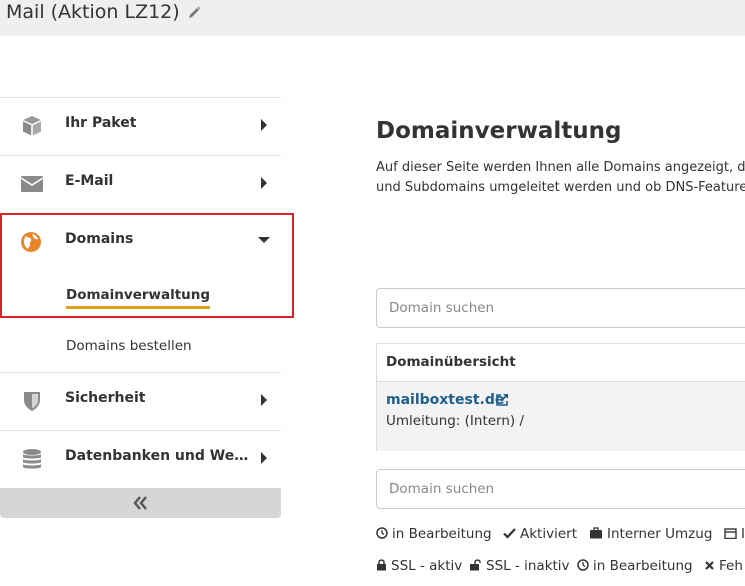  What do you see at coordinates (140, 184) in the screenshot?
I see `sidebar-item-email: E-Mail` at bounding box center [140, 184].